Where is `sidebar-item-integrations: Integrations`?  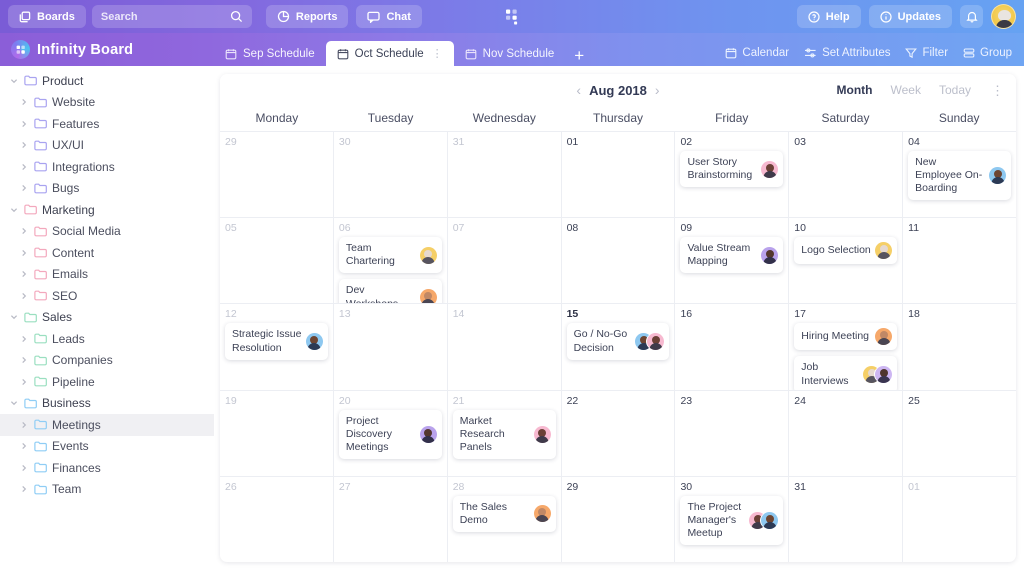 sidebar-item-integrations: Integrations is located at coordinates (107, 167).